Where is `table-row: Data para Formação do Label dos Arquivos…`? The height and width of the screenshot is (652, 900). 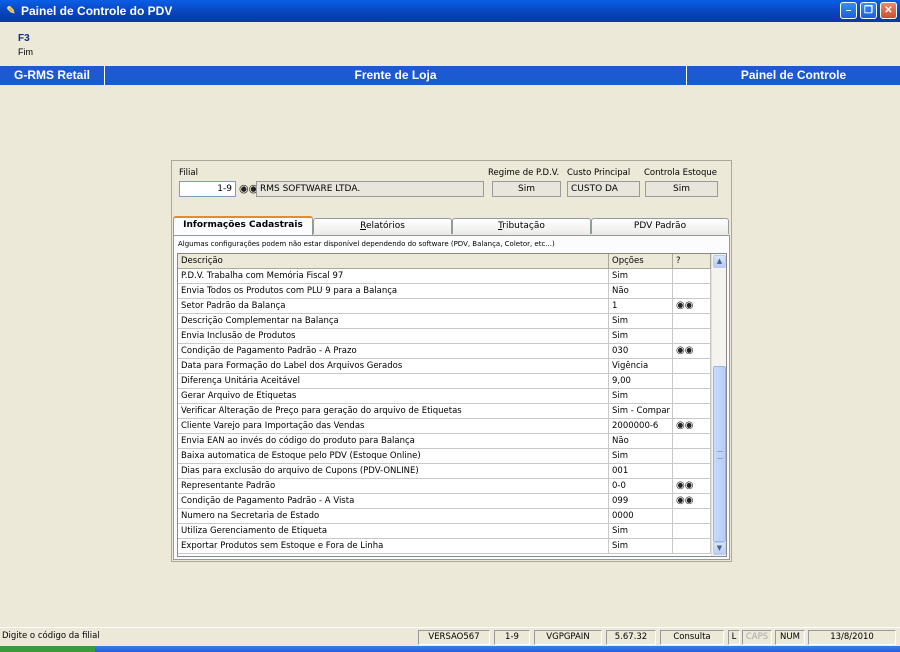
table-row: Data para Formação do Label dos Arquivos… is located at coordinates (444, 366).